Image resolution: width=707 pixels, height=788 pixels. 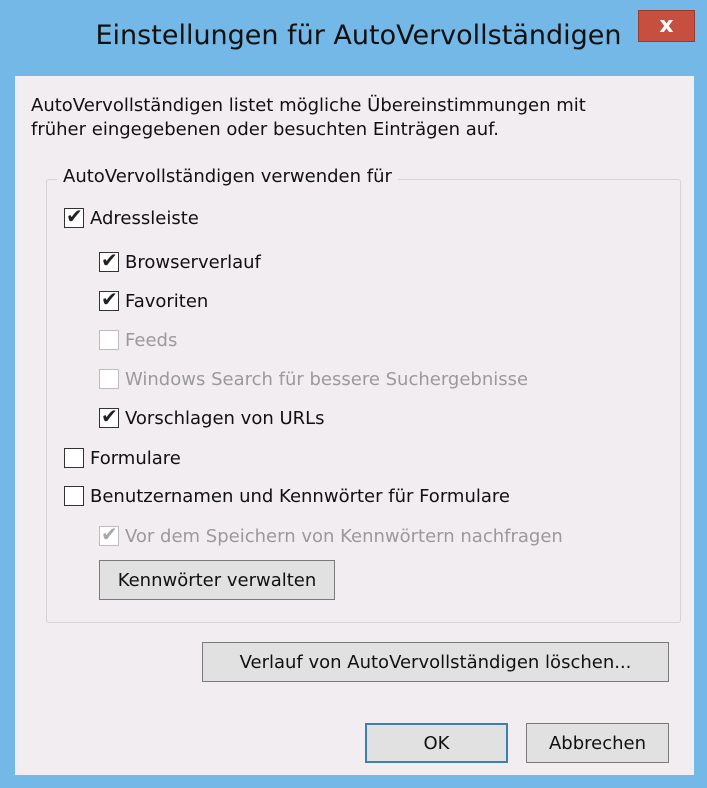 What do you see at coordinates (74, 496) in the screenshot?
I see `usernames-passwords-checkbox` at bounding box center [74, 496].